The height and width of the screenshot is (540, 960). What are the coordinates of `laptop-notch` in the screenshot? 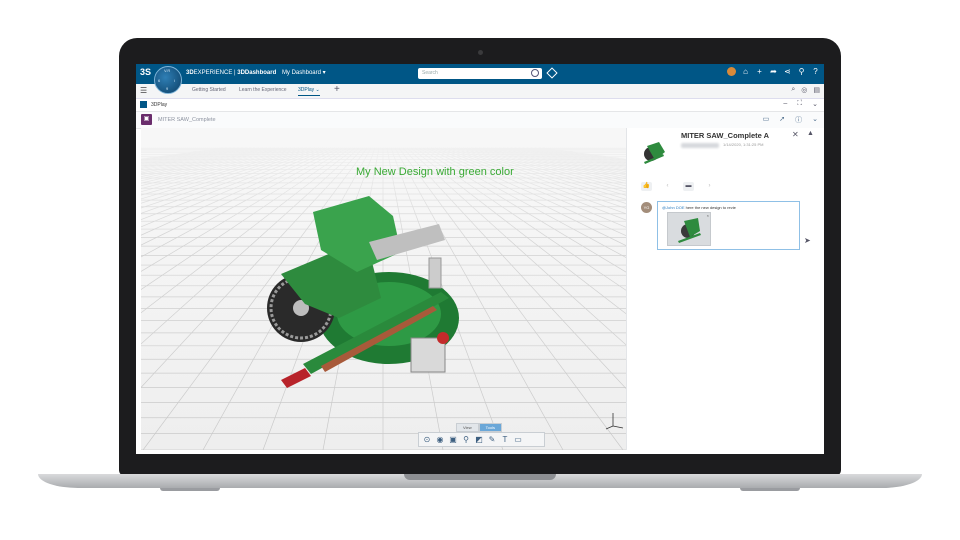 It's located at (480, 477).